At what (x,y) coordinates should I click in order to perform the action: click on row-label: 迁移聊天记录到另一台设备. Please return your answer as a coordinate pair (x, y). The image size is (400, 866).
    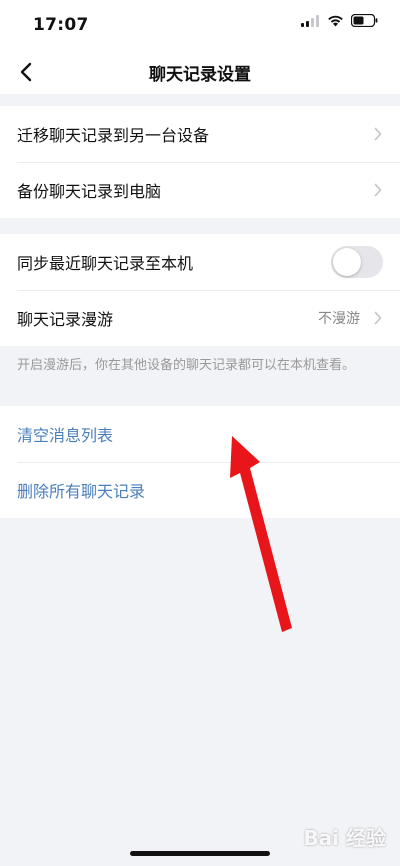
    Looking at the image, I should click on (113, 135).